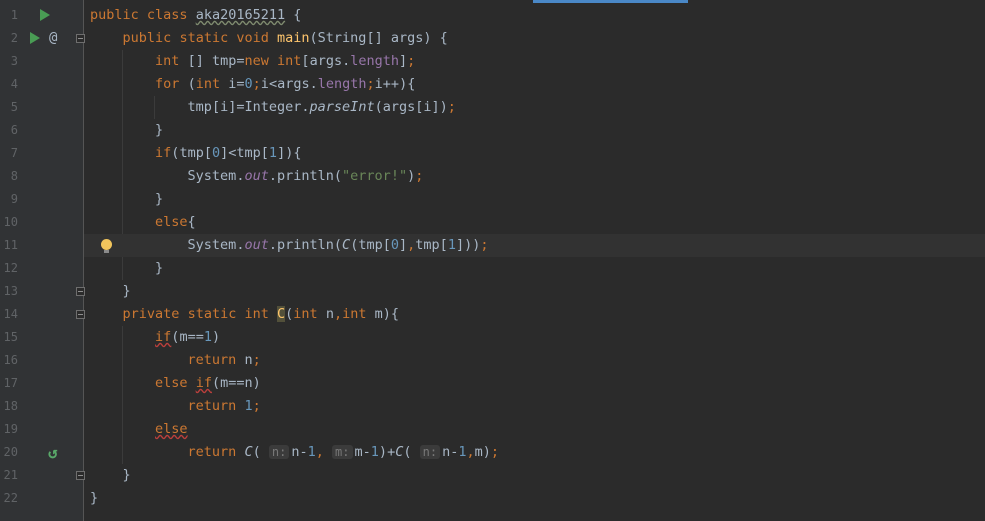 The height and width of the screenshot is (521, 985). I want to click on gutter-line-19: 19, so click(41, 429).